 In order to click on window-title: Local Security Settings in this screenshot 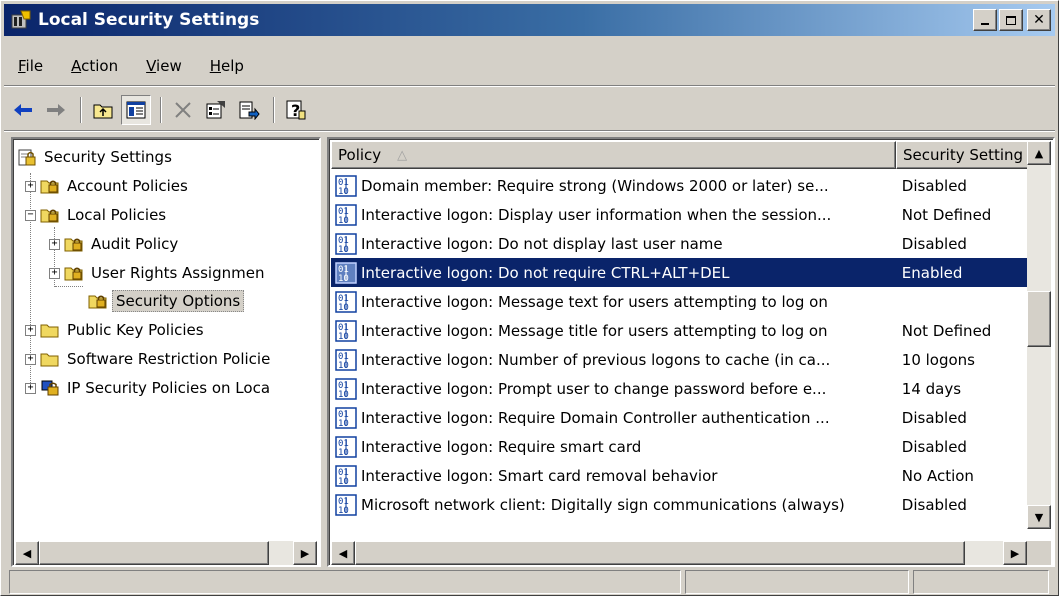, I will do `click(149, 20)`.